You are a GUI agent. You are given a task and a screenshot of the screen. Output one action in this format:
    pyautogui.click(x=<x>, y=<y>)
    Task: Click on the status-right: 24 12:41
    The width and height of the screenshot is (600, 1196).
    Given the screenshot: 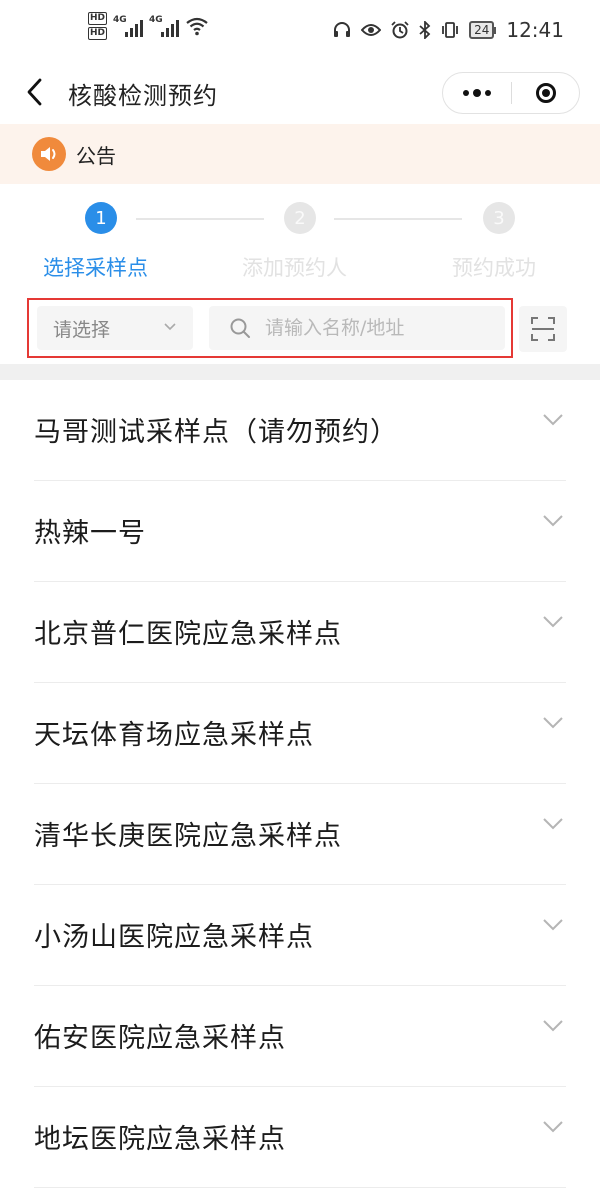 What is the action you would take?
    pyautogui.click(x=448, y=30)
    